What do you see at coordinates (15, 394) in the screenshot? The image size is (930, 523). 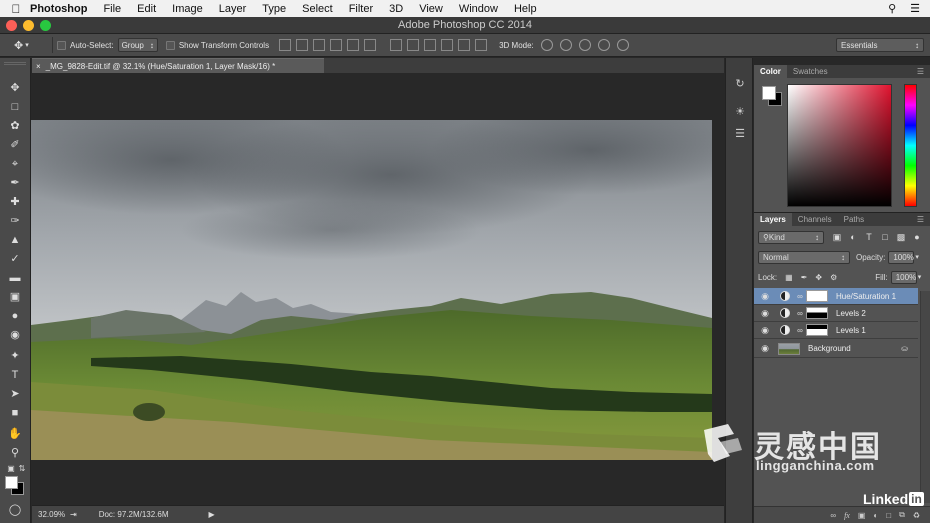 I see `path-selection-tool-icon: ➤` at bounding box center [15, 394].